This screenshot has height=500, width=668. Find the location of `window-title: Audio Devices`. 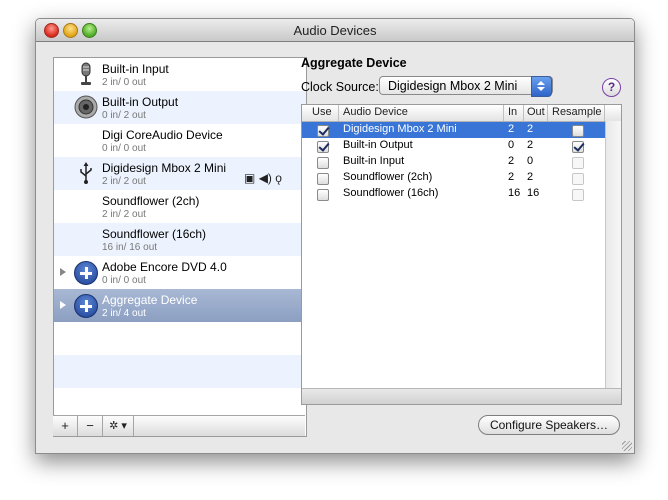

window-title: Audio Devices is located at coordinates (335, 30).